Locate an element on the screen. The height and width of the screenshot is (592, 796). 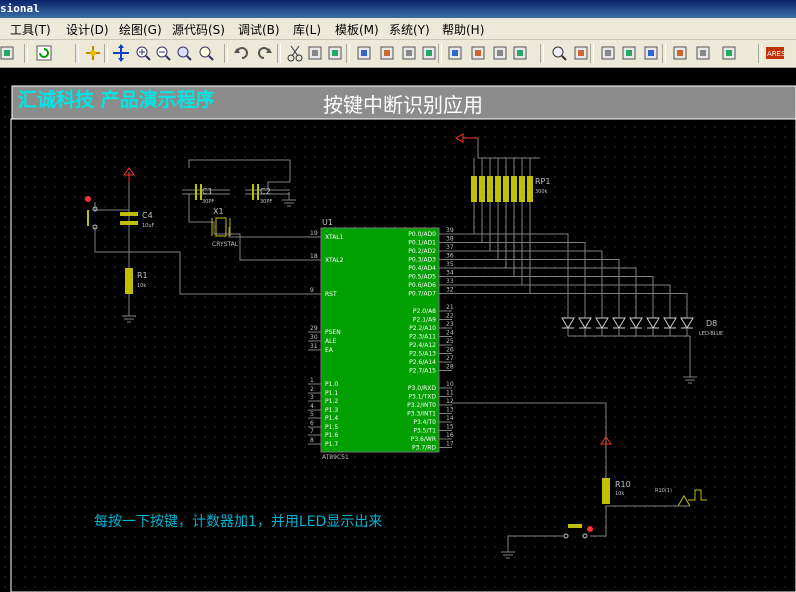
menu-template: 模板(M) is located at coordinates (357, 29).